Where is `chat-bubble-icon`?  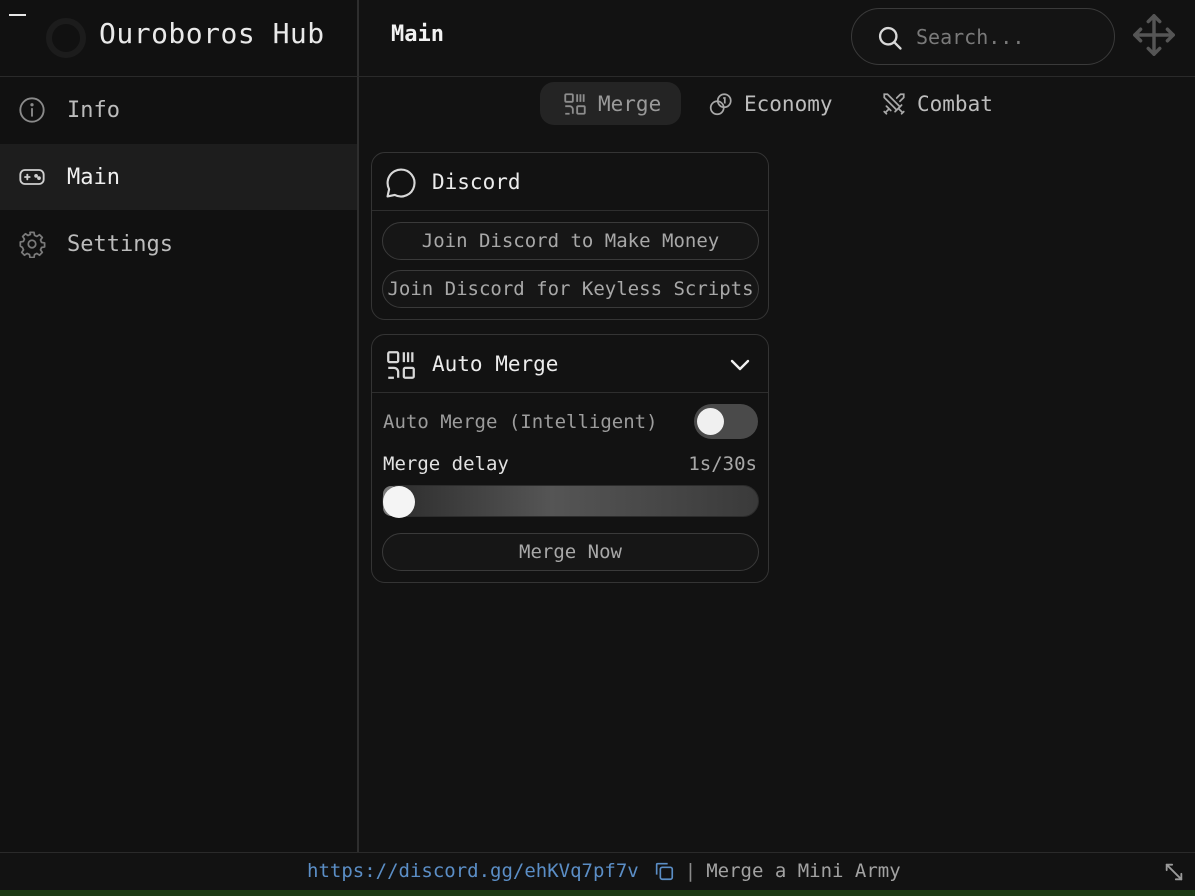 chat-bubble-icon is located at coordinates (401, 183).